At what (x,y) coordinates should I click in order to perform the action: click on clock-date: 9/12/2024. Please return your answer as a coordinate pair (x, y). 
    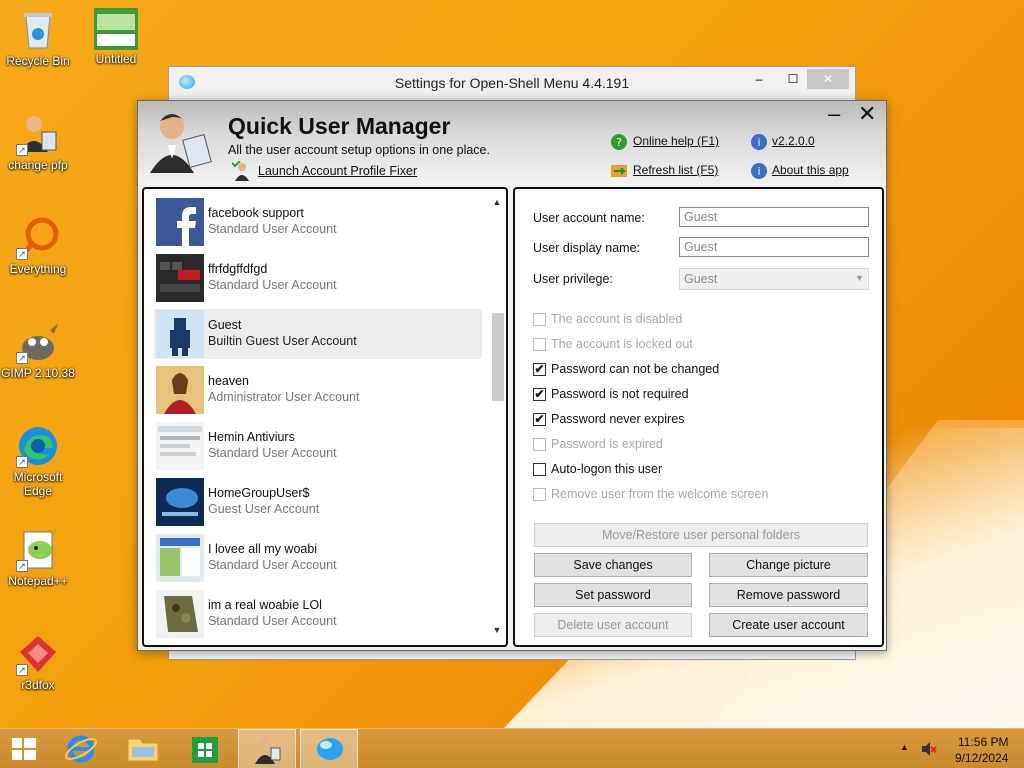
    Looking at the image, I should click on (981, 758).